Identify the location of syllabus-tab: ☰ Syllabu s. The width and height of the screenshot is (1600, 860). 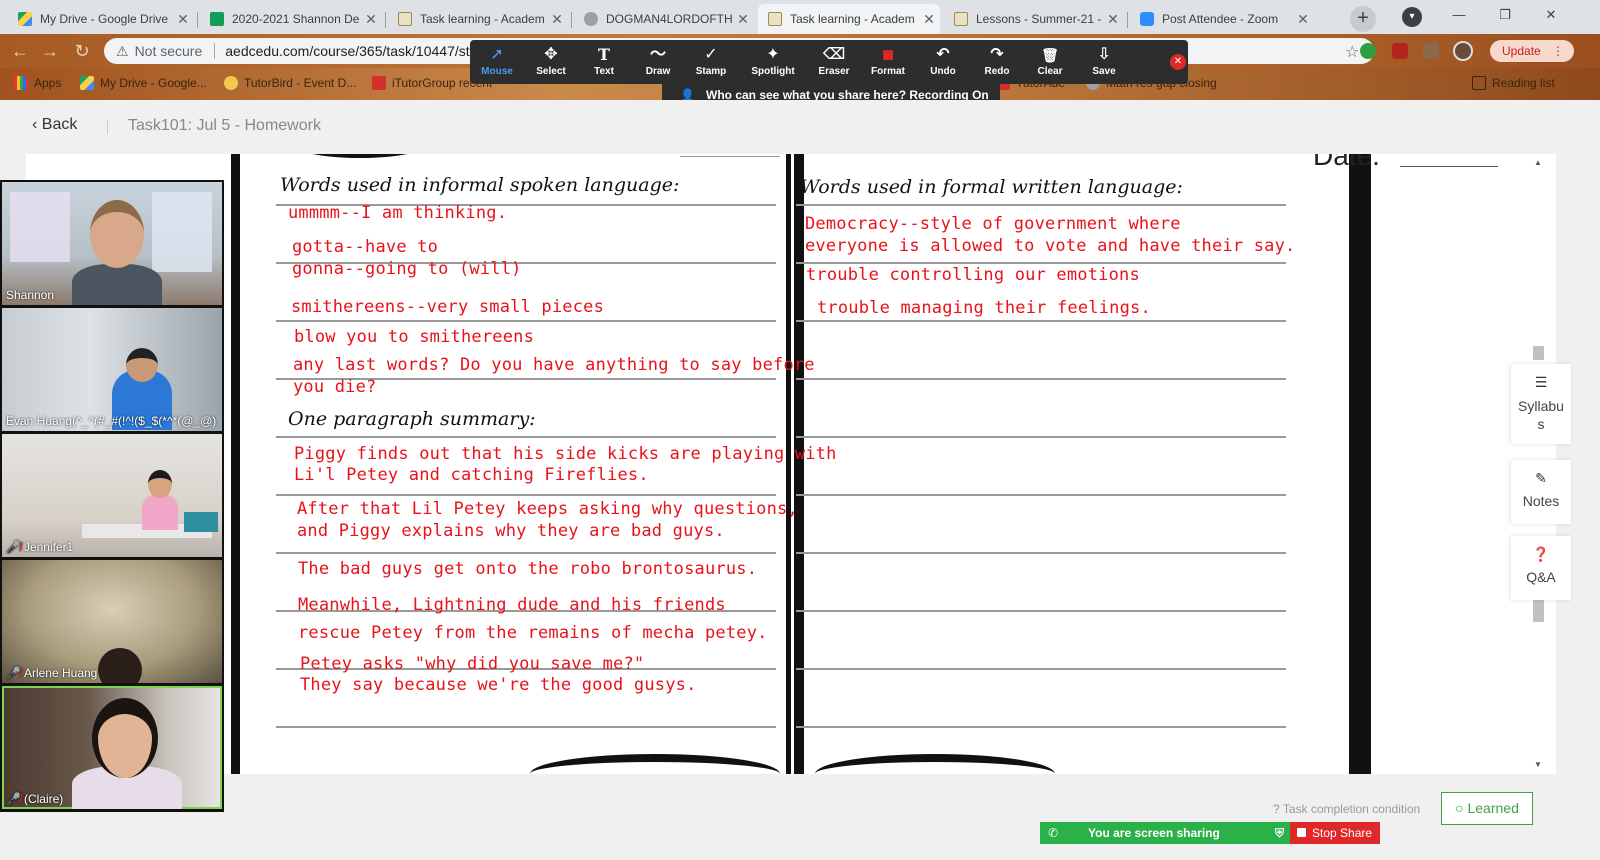
(1541, 404).